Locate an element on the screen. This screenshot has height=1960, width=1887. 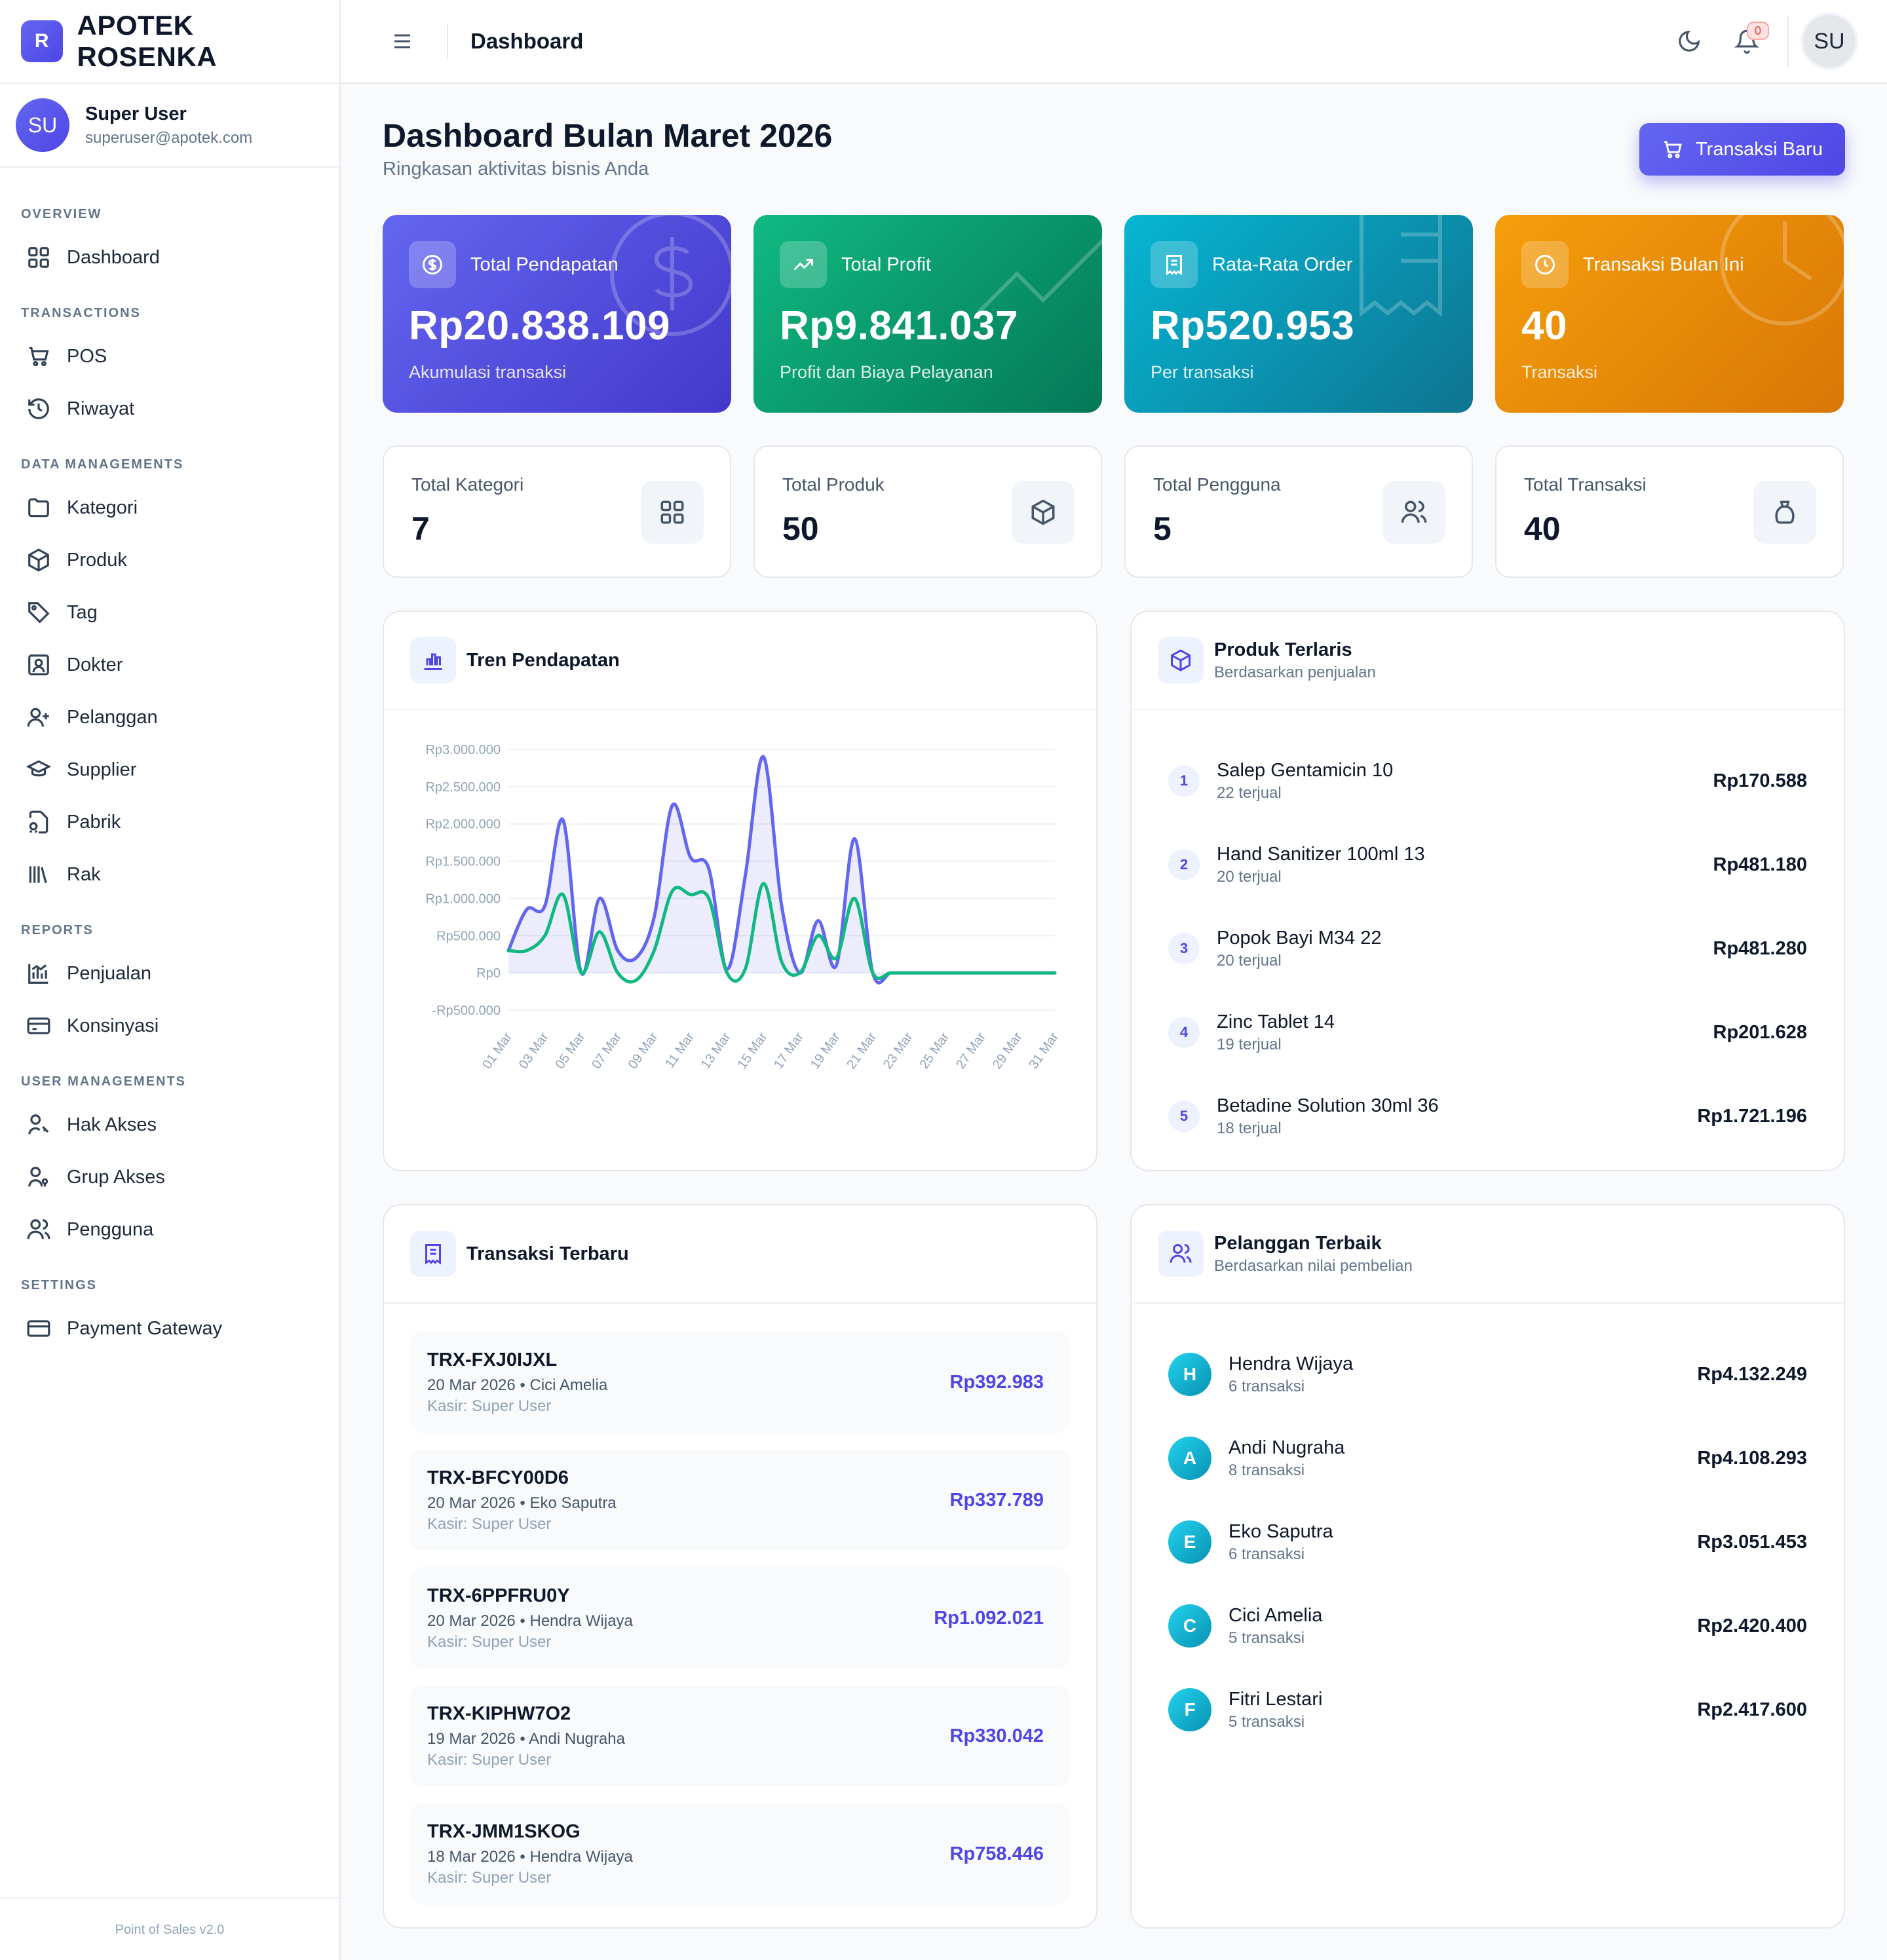
user-avatar-button: SU is located at coordinates (1829, 41).